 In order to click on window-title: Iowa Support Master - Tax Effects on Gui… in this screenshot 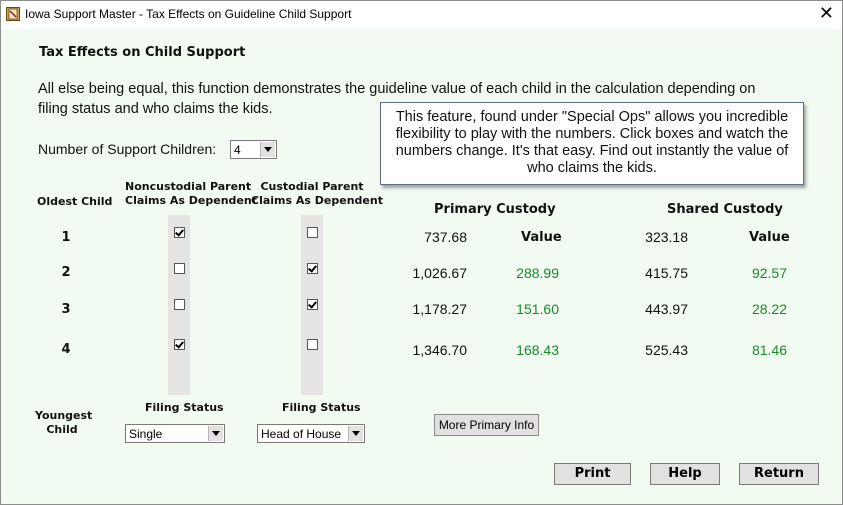, I will do `click(188, 14)`.